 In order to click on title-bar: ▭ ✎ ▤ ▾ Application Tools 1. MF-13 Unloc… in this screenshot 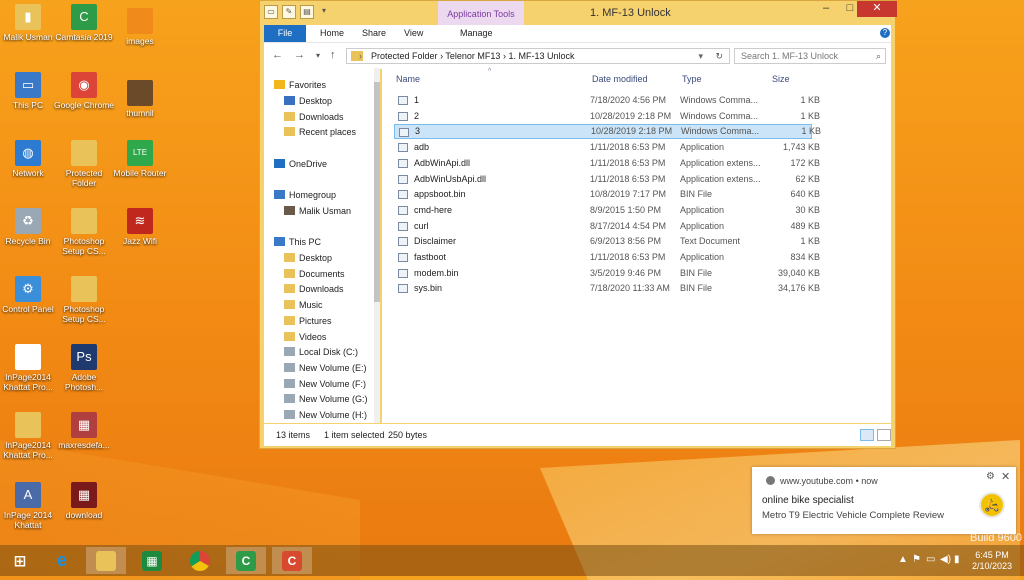, I will do `click(578, 13)`.